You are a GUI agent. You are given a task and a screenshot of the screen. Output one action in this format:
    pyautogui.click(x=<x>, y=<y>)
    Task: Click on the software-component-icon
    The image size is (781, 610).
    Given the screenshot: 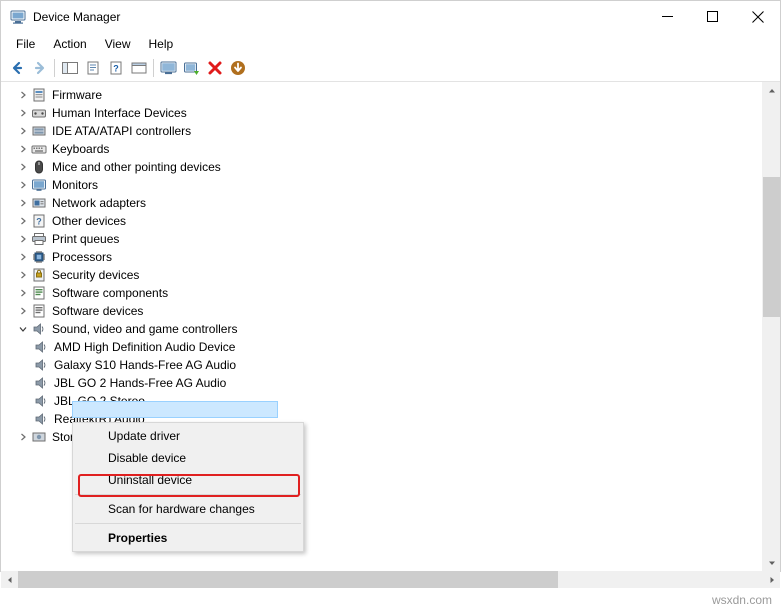 What is the action you would take?
    pyautogui.click(x=39, y=293)
    